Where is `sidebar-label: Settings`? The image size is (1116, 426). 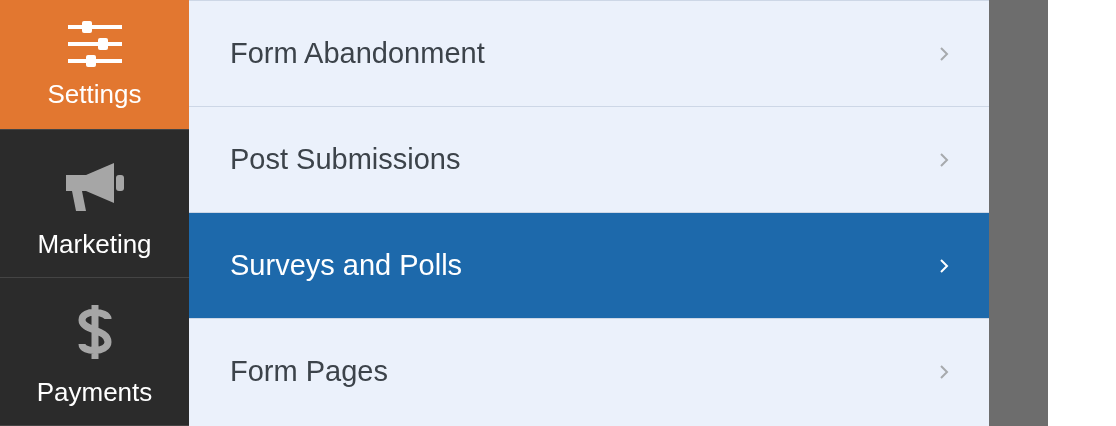 sidebar-label: Settings is located at coordinates (94, 93).